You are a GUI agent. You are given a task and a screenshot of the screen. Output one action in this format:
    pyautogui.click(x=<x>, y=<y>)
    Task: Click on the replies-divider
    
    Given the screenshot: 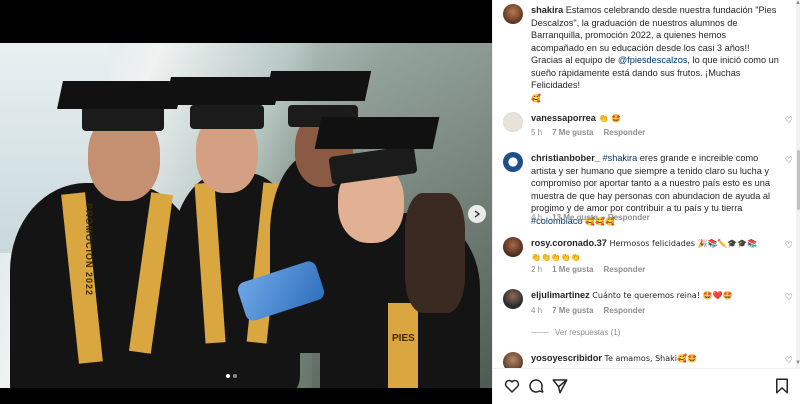 What is the action you would take?
    pyautogui.click(x=540, y=332)
    